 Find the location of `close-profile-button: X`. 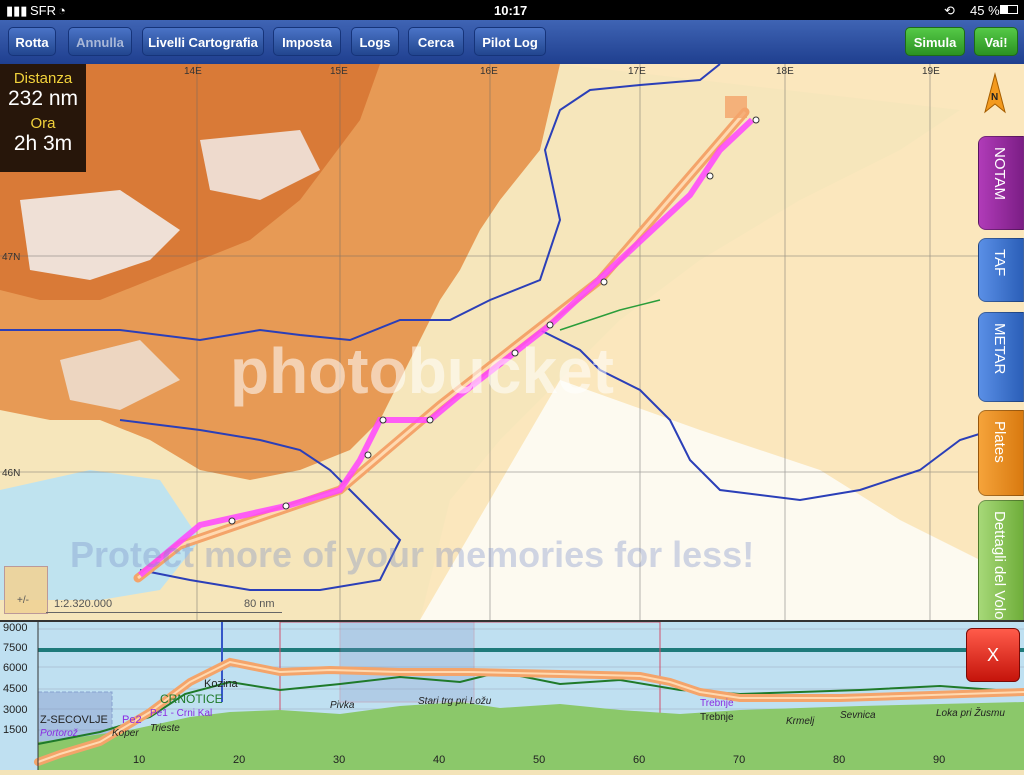

close-profile-button: X is located at coordinates (993, 655).